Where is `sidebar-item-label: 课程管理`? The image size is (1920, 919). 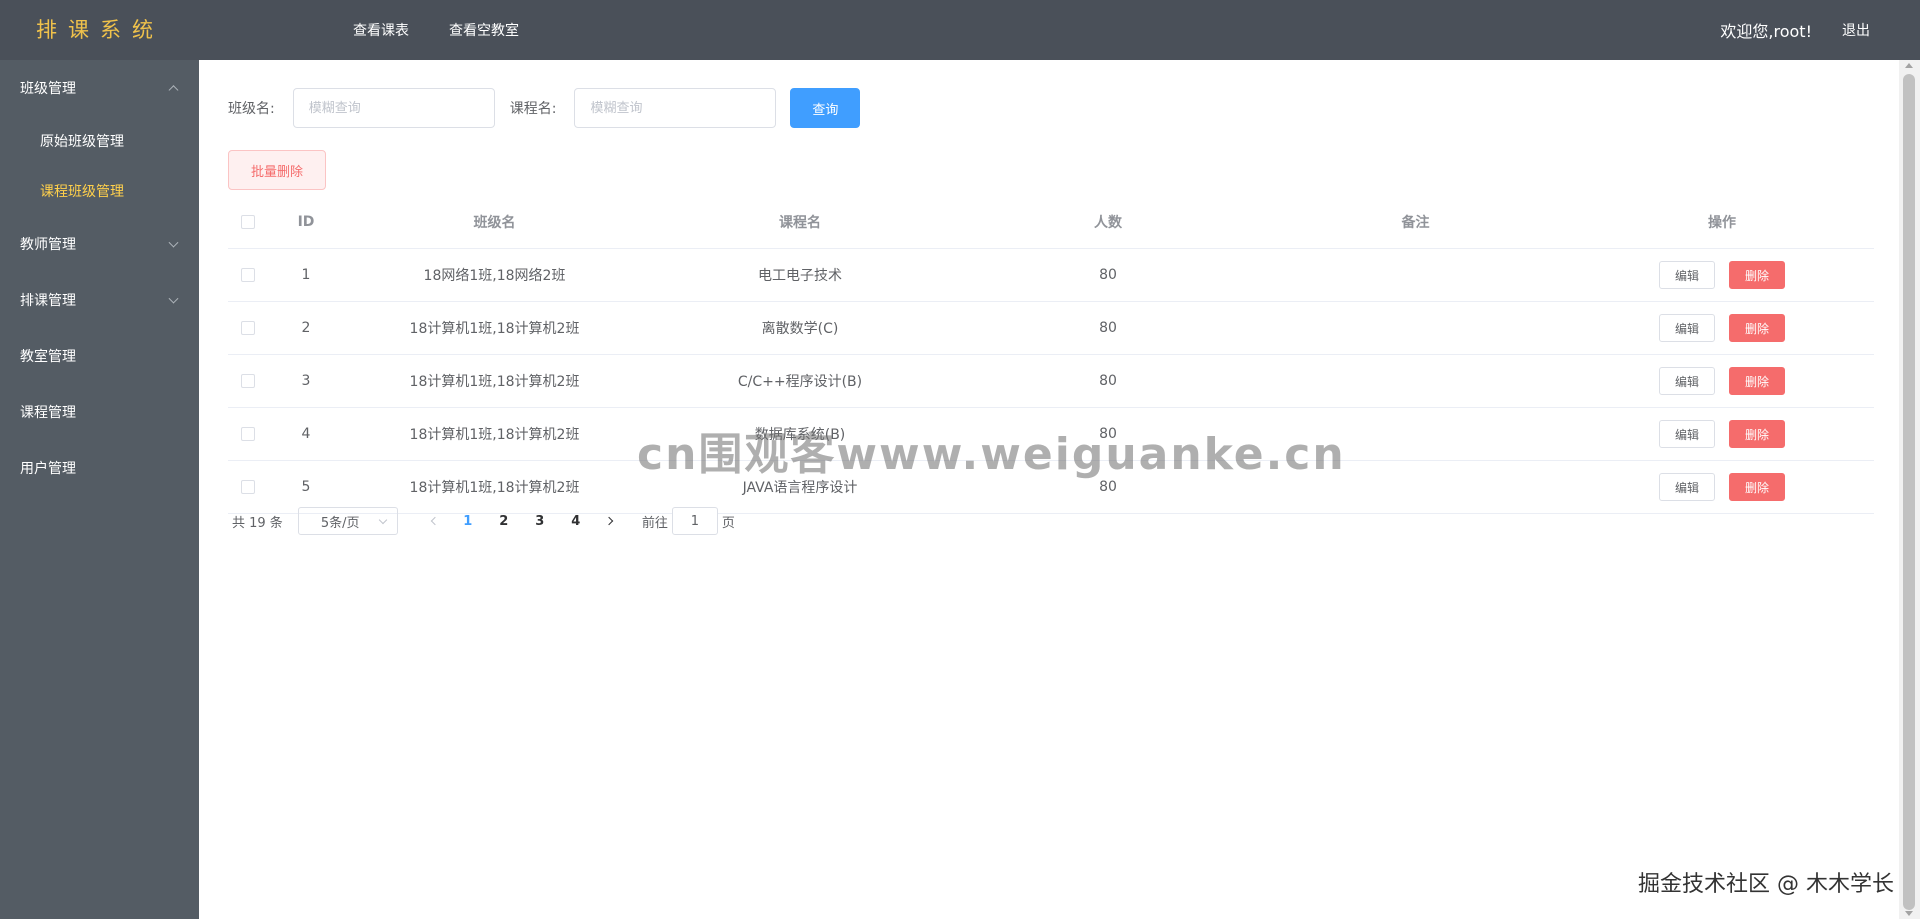 sidebar-item-label: 课程管理 is located at coordinates (48, 413).